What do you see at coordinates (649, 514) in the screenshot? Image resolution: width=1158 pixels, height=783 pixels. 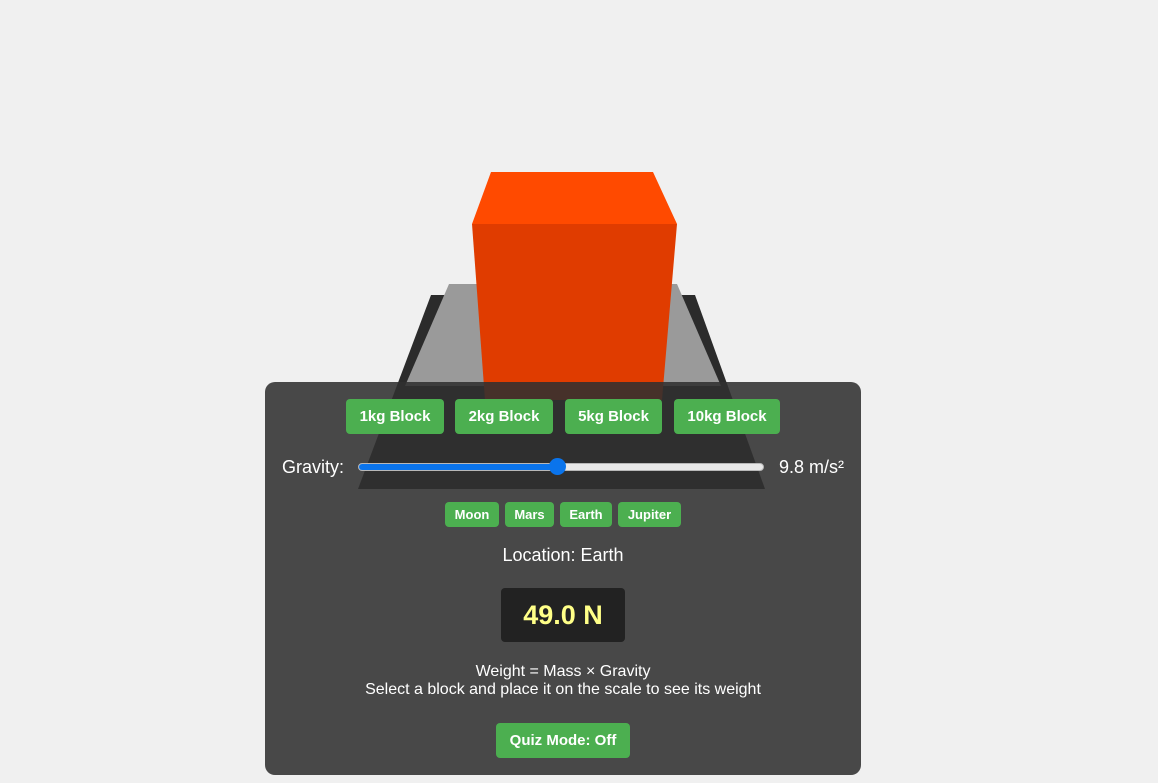 I see `planet-jupiter-button: Jupiter` at bounding box center [649, 514].